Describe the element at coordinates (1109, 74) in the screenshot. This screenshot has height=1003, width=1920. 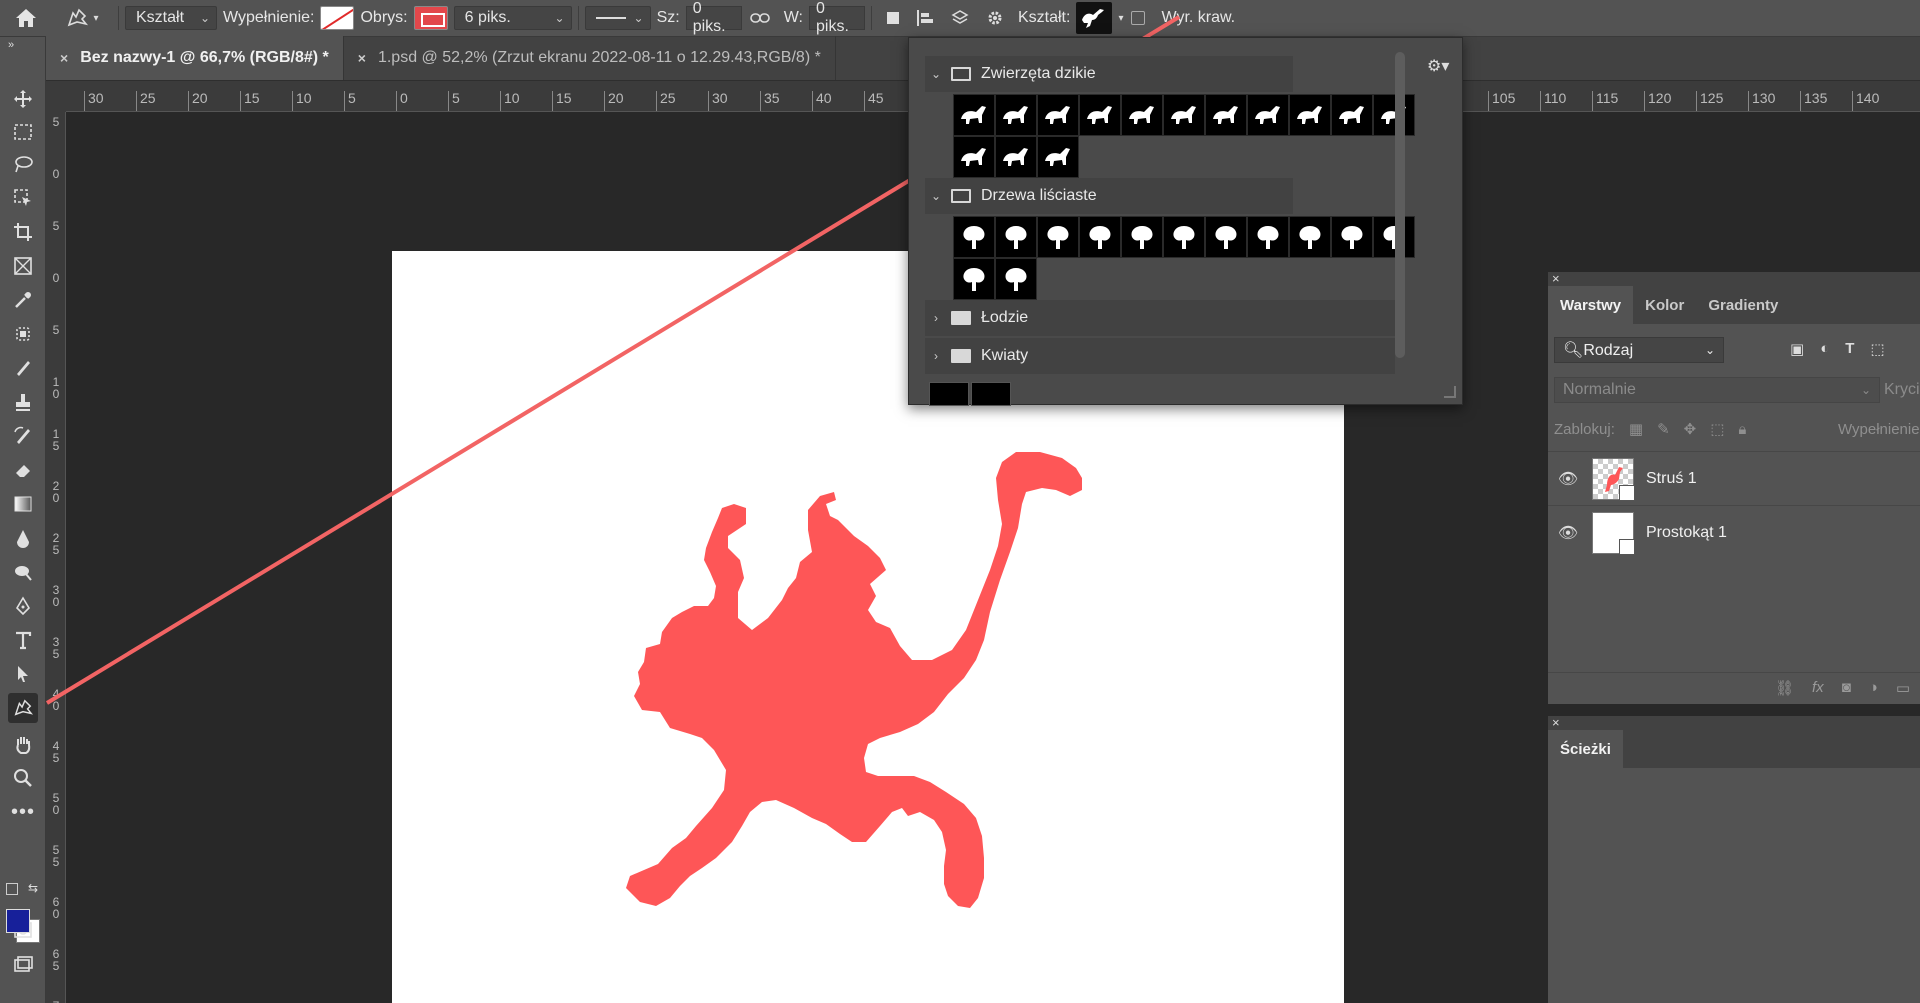
I see `shape-group-wild-animals: ⌄ Zwierzęta dzikie` at that location.